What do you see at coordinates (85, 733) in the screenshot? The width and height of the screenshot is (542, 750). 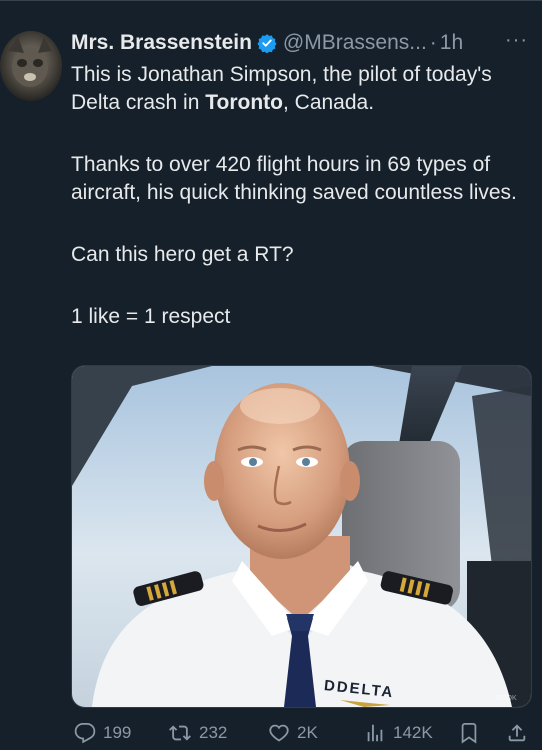 I see `reply-icon` at bounding box center [85, 733].